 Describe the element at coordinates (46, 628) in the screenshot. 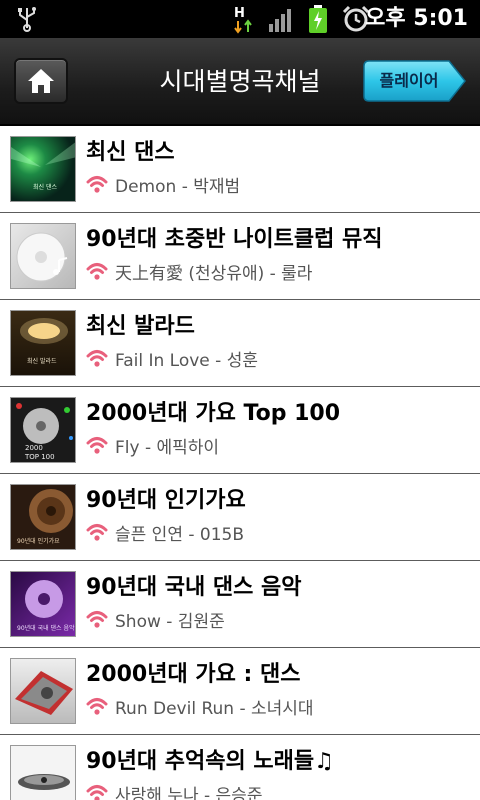

I see `svg-text: 90년대 국내 댄스 음악` at that location.